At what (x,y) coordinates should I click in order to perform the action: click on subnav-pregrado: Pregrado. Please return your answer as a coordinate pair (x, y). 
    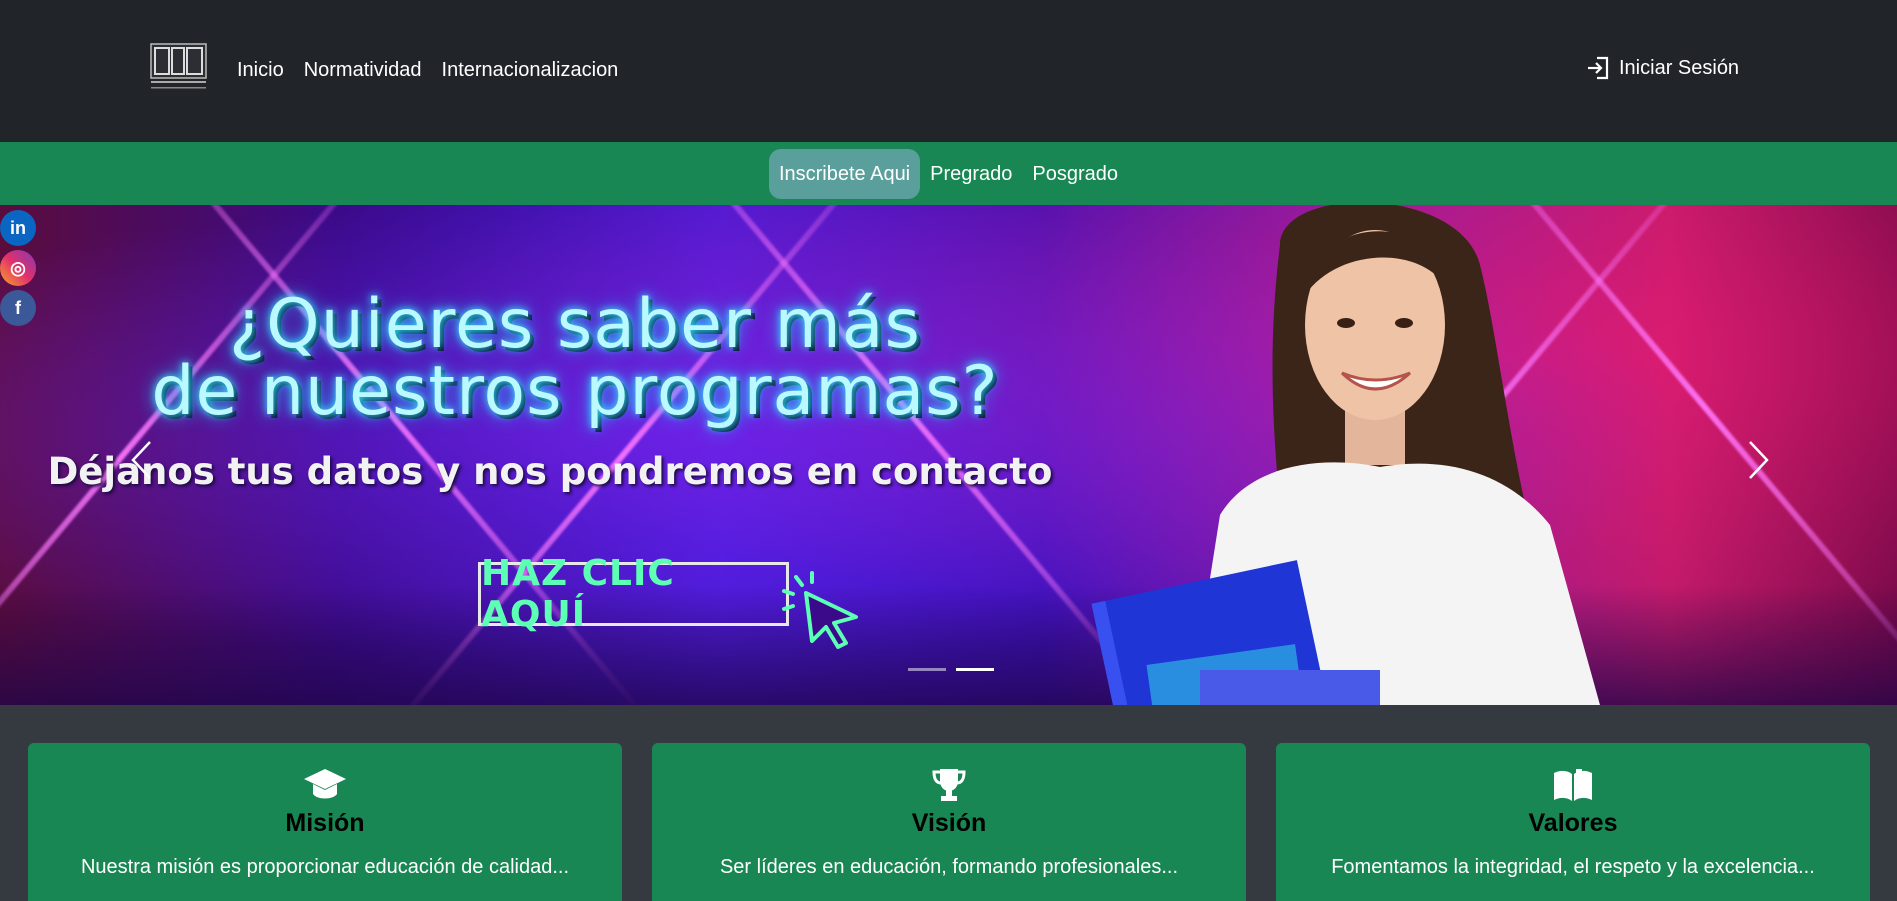
    Looking at the image, I should click on (971, 174).